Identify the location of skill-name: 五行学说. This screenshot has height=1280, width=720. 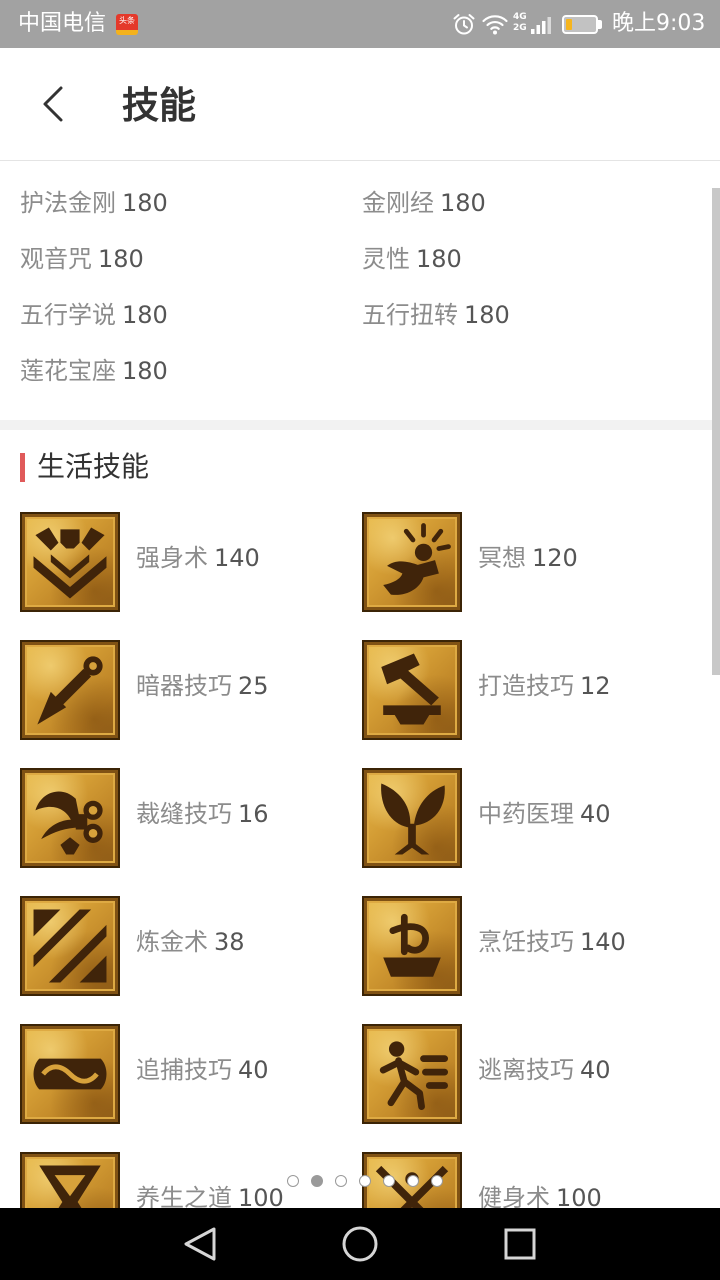
(68, 315).